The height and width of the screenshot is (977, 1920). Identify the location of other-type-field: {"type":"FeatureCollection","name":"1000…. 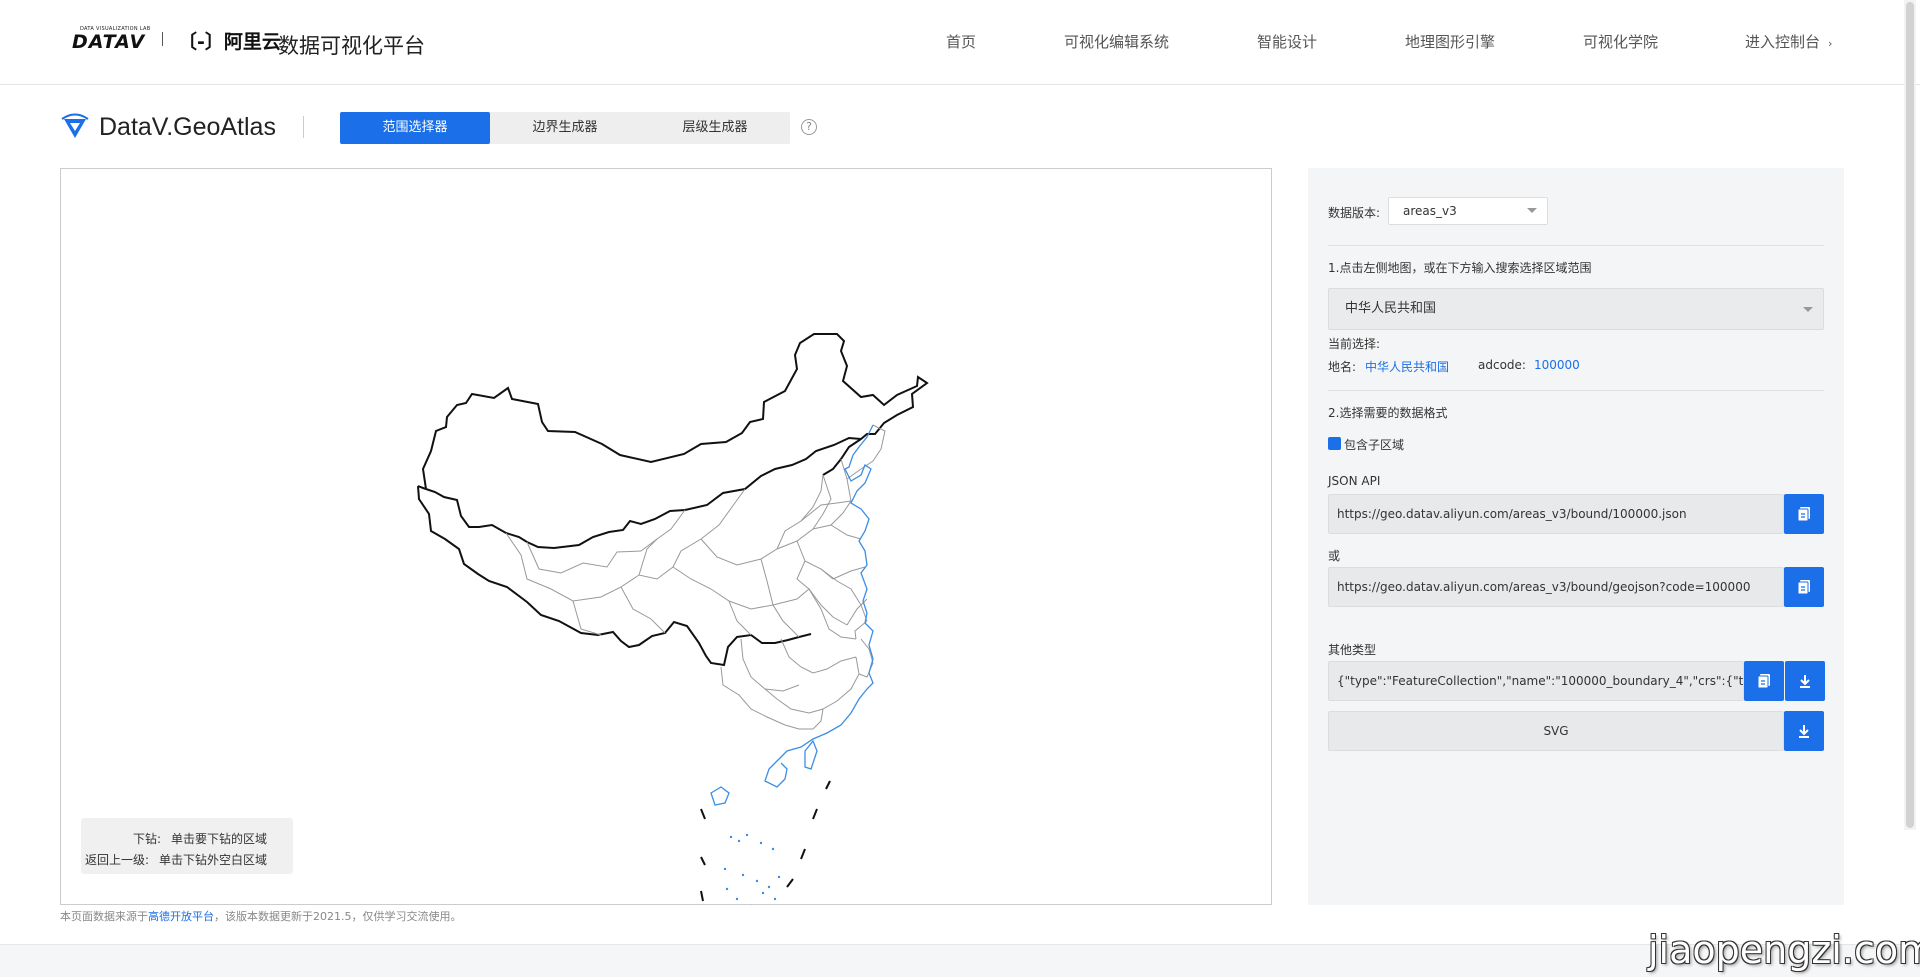
(1536, 681).